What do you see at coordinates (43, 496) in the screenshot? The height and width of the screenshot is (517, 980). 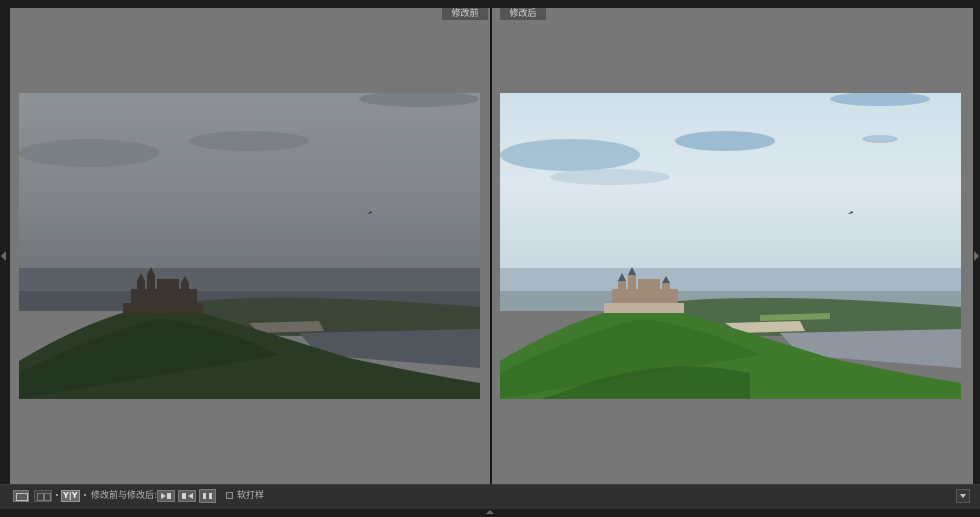 I see `grid-view-icon` at bounding box center [43, 496].